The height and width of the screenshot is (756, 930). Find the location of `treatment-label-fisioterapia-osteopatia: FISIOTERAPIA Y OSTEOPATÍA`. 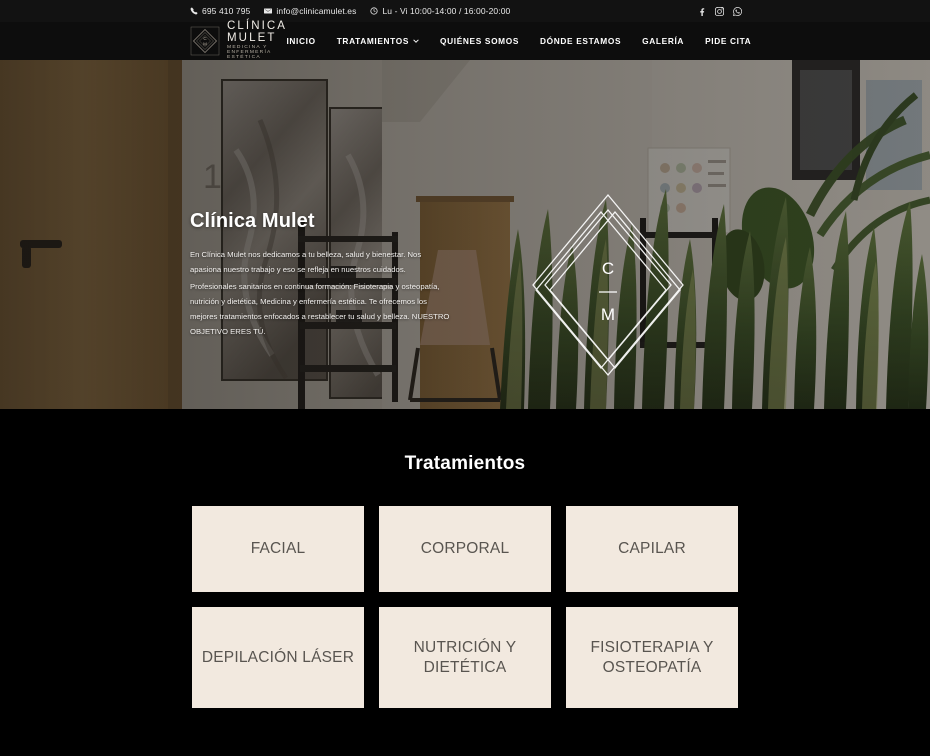

treatment-label-fisioterapia-osteopatia: FISIOTERAPIA Y OSTEOPATÍA is located at coordinates (652, 657).